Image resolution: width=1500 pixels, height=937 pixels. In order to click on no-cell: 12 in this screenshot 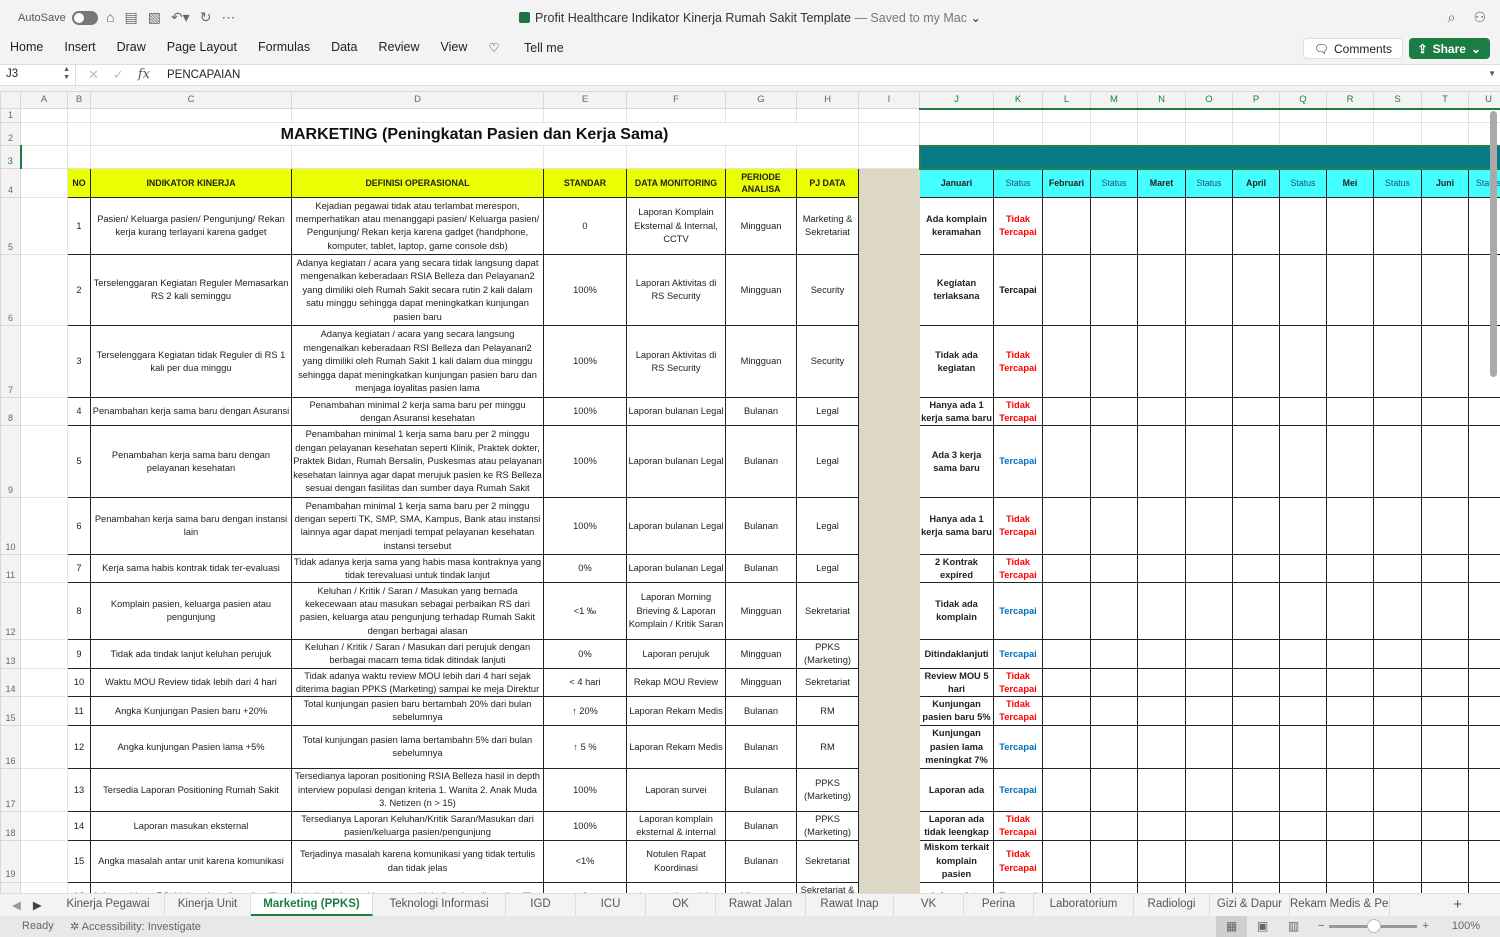, I will do `click(79, 747)`.